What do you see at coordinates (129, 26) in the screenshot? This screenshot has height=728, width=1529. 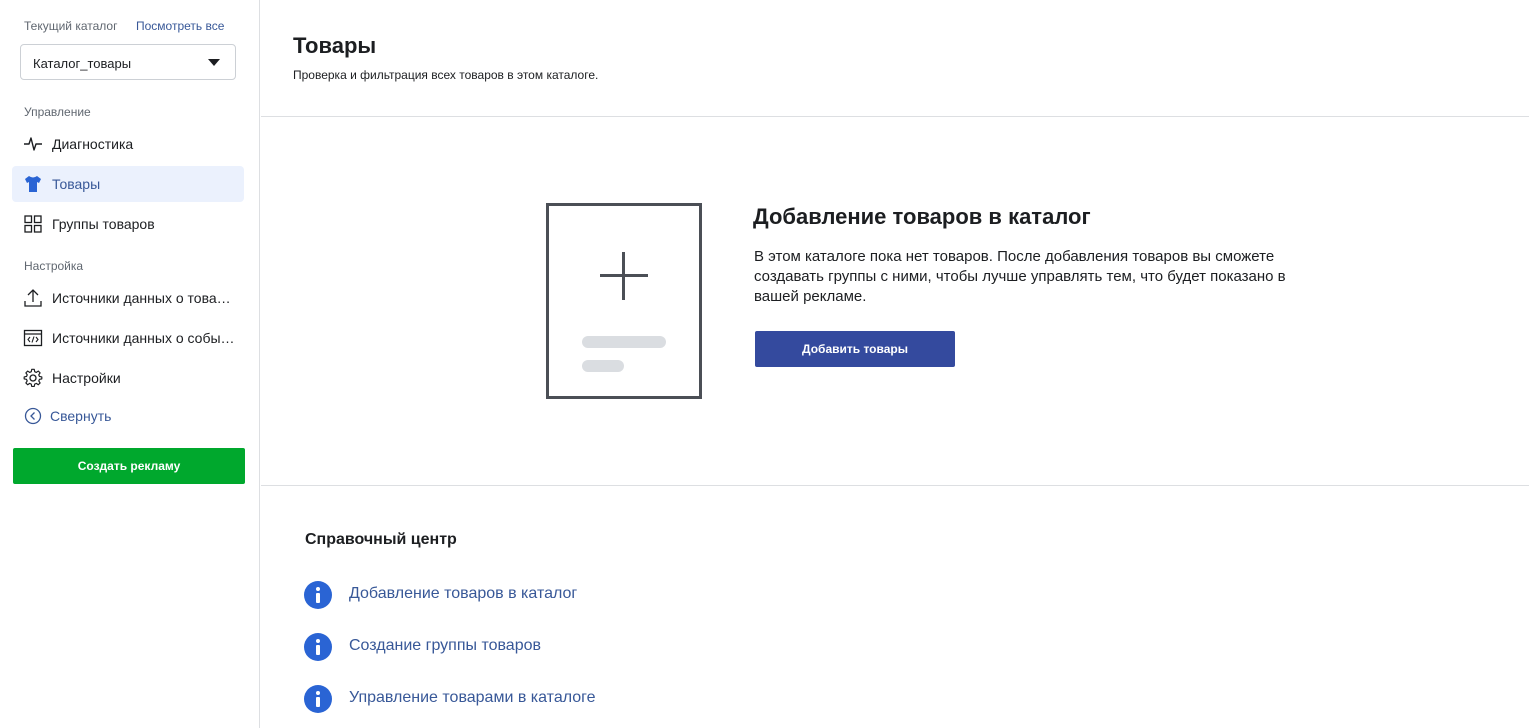 I see `catalog-header: Текущий каталог Посмотреть все` at bounding box center [129, 26].